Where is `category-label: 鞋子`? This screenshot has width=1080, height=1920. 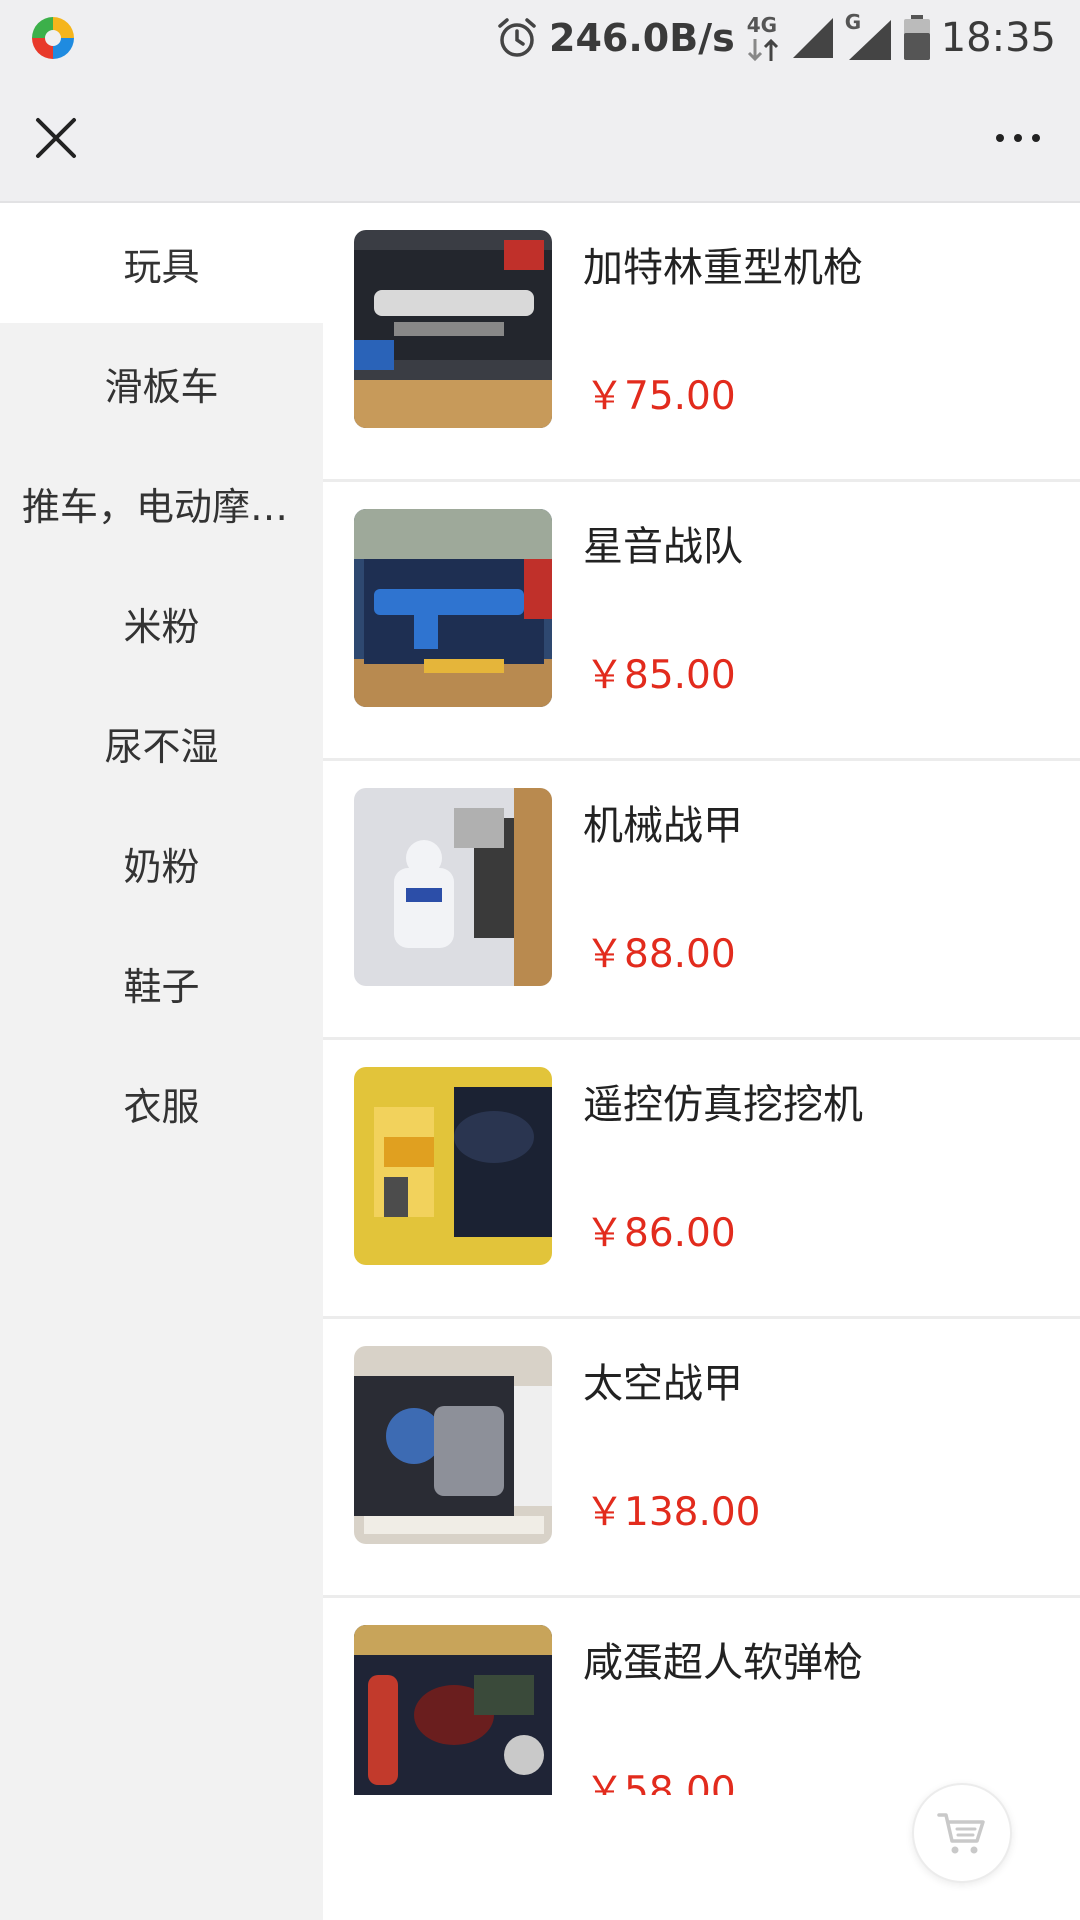
category-label: 鞋子 is located at coordinates (161, 986).